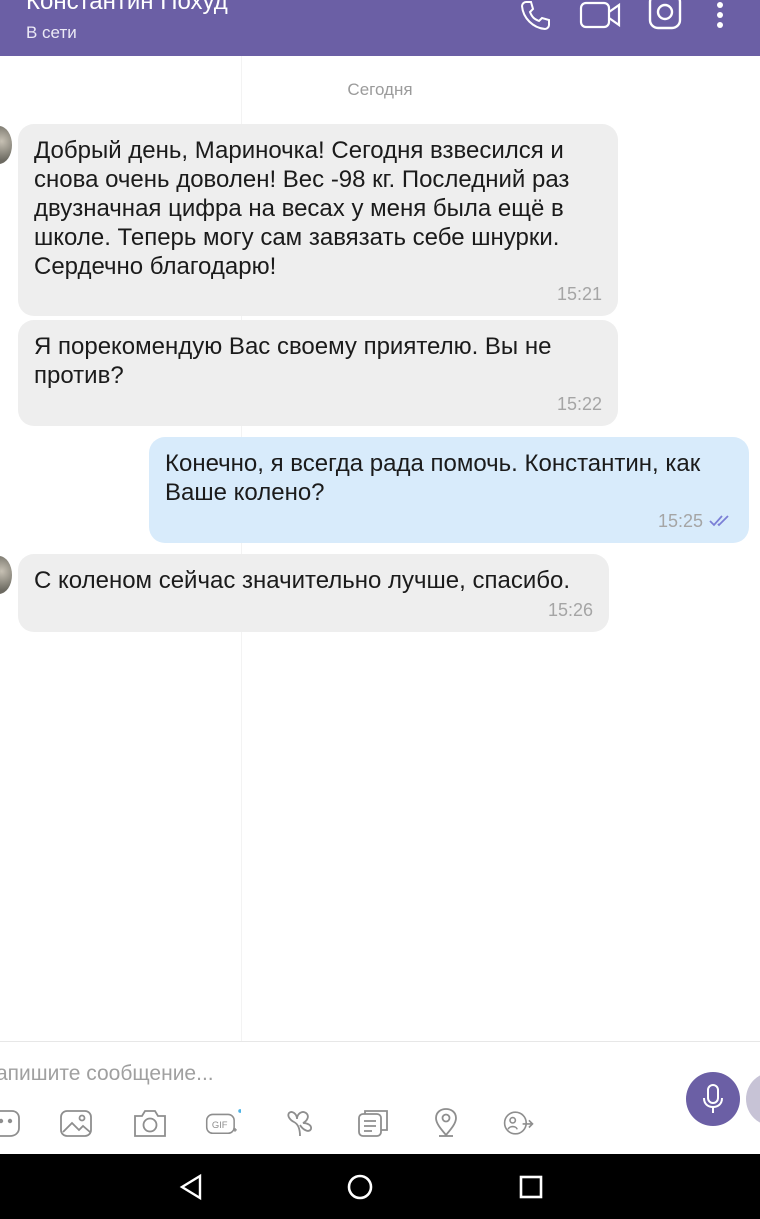 This screenshot has height=1219, width=760. I want to click on system-navigation-bar, so click(380, 1186).